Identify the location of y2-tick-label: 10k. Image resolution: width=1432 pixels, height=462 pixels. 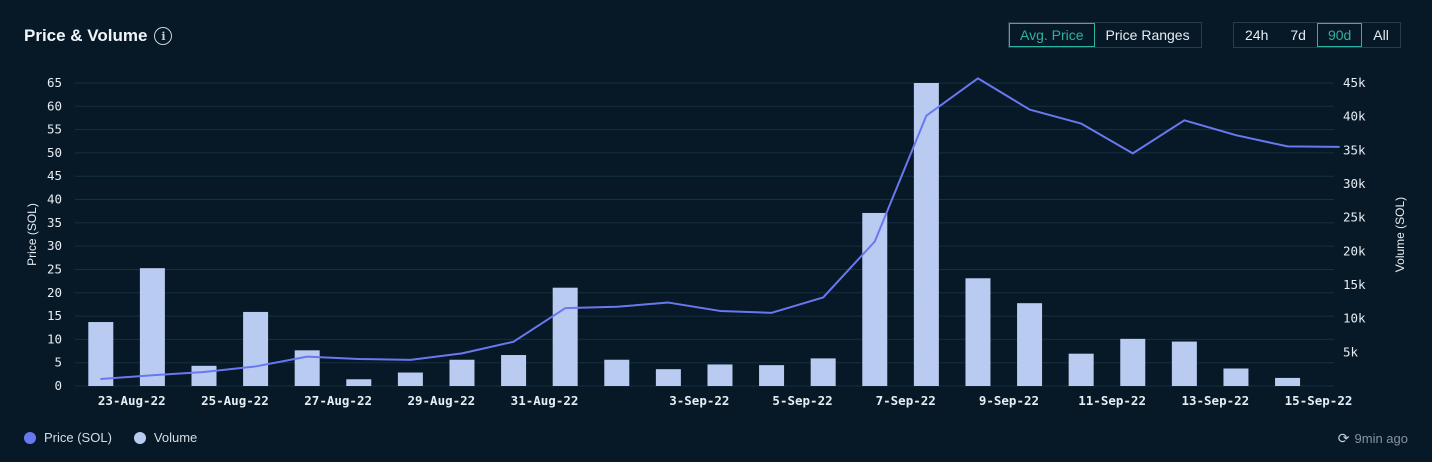
(1354, 318).